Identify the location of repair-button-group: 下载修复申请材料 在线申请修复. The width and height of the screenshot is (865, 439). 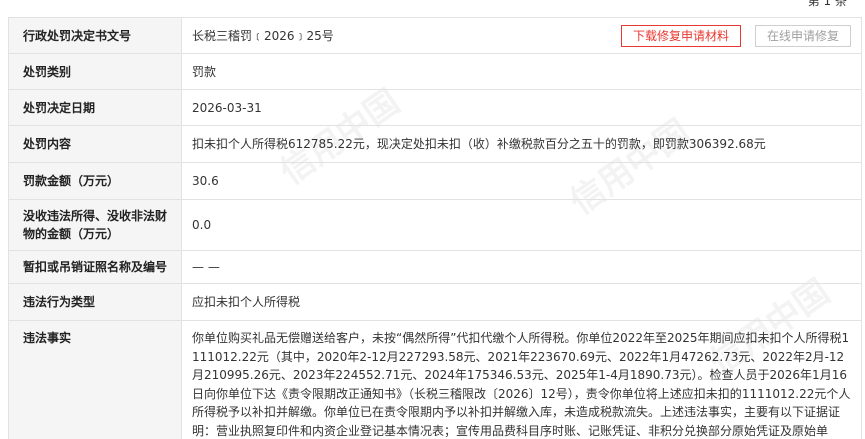
(735, 35).